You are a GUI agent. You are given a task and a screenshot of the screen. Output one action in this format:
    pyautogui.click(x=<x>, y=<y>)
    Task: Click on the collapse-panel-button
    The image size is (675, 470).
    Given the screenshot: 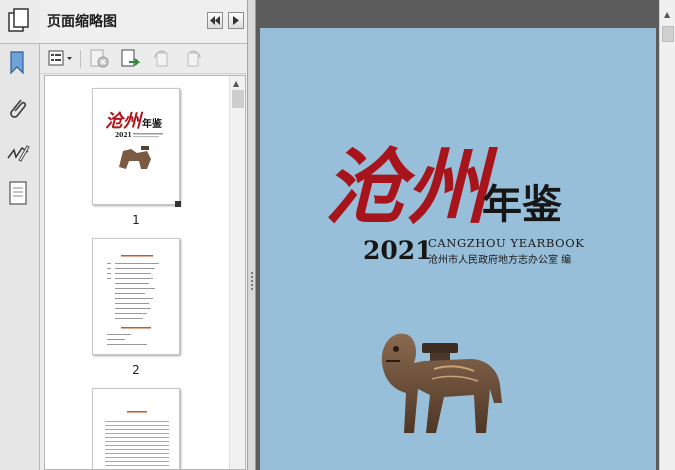 What is the action you would take?
    pyautogui.click(x=215, y=20)
    